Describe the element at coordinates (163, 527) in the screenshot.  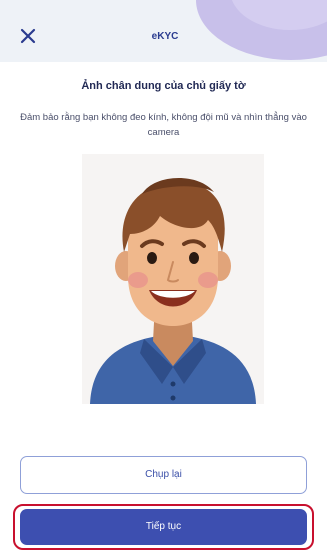
I see `continue-button: Tiếp tục` at that location.